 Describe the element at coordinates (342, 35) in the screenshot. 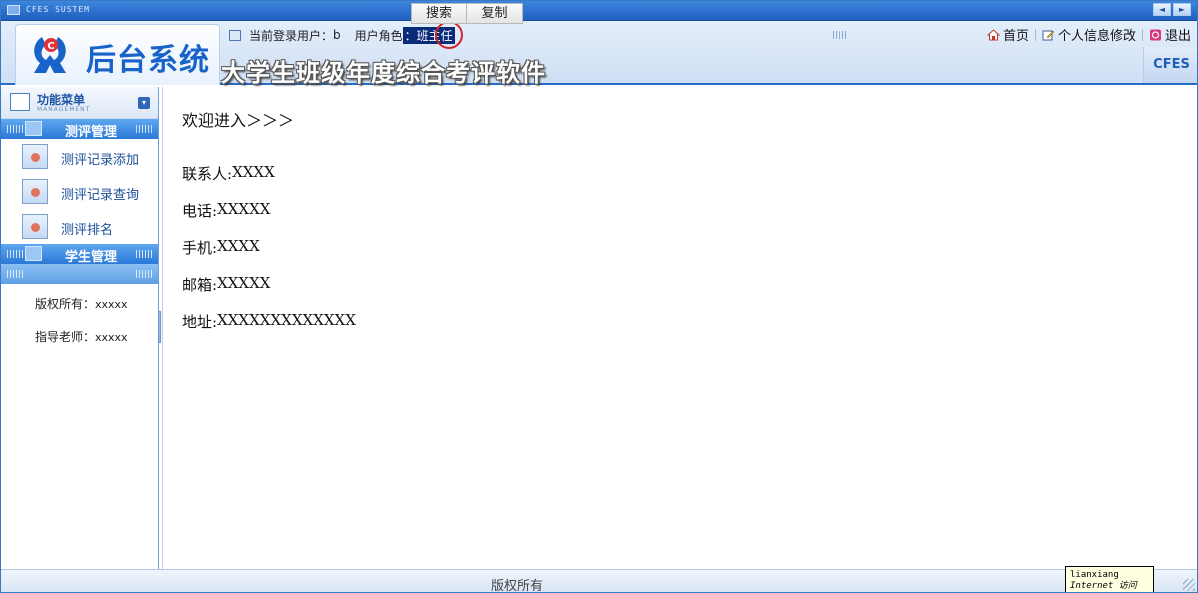

I see `user-info-bar: 当前登录用户： b 用户角色 ：班主任` at that location.